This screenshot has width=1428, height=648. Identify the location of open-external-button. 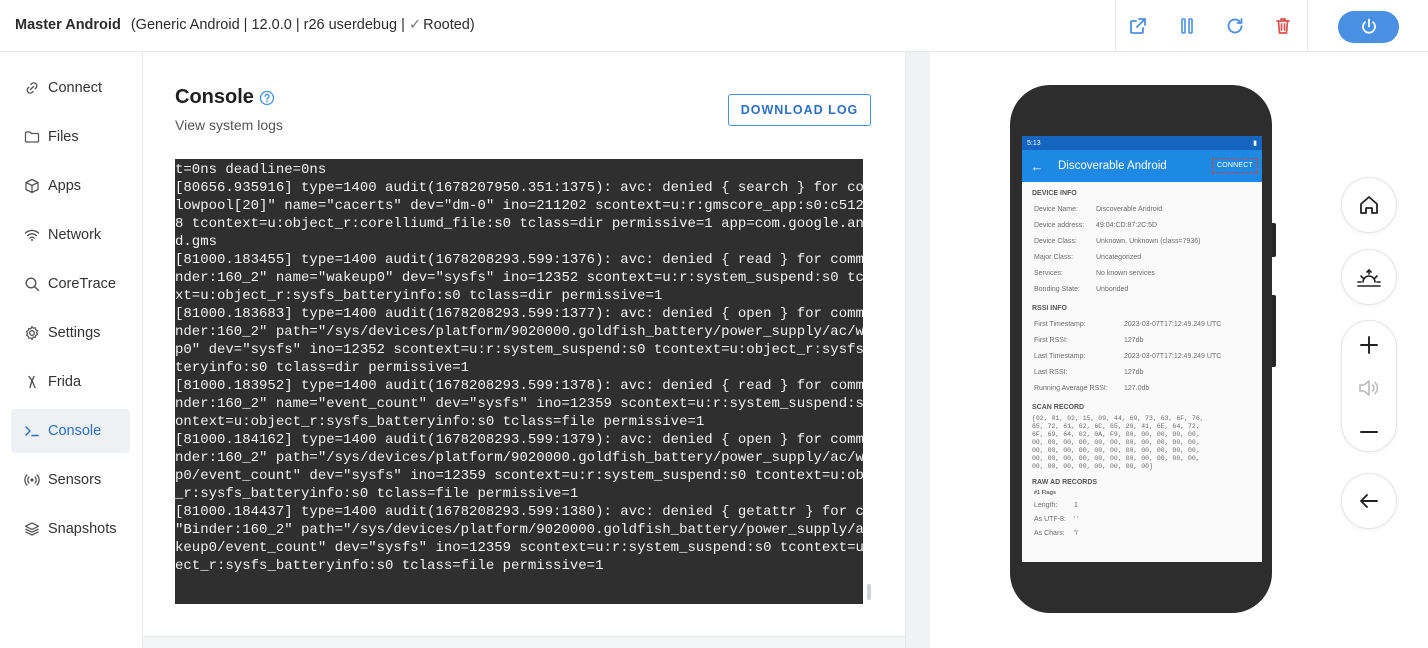
(1138, 26).